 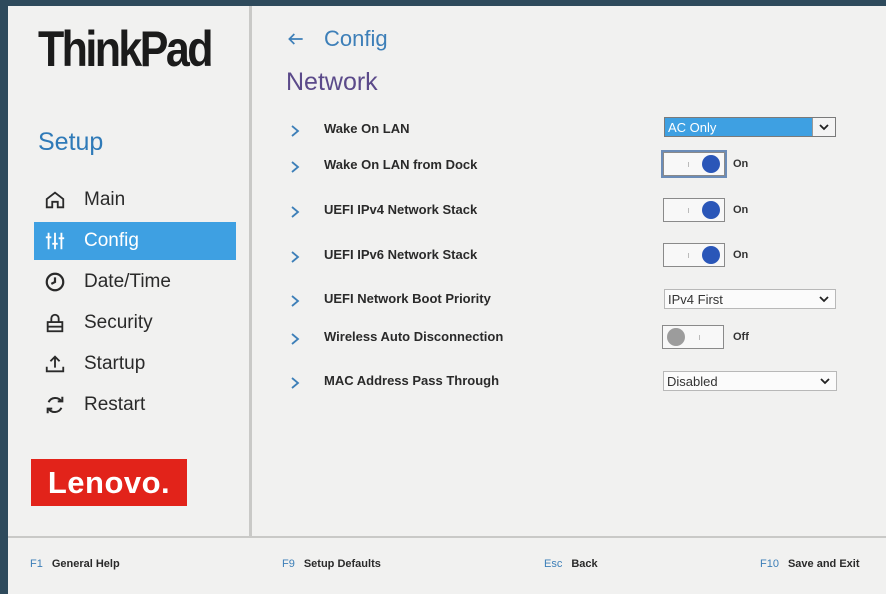 What do you see at coordinates (401, 254) in the screenshot?
I see `setting-label: UEFI IPv6 Network Stack` at bounding box center [401, 254].